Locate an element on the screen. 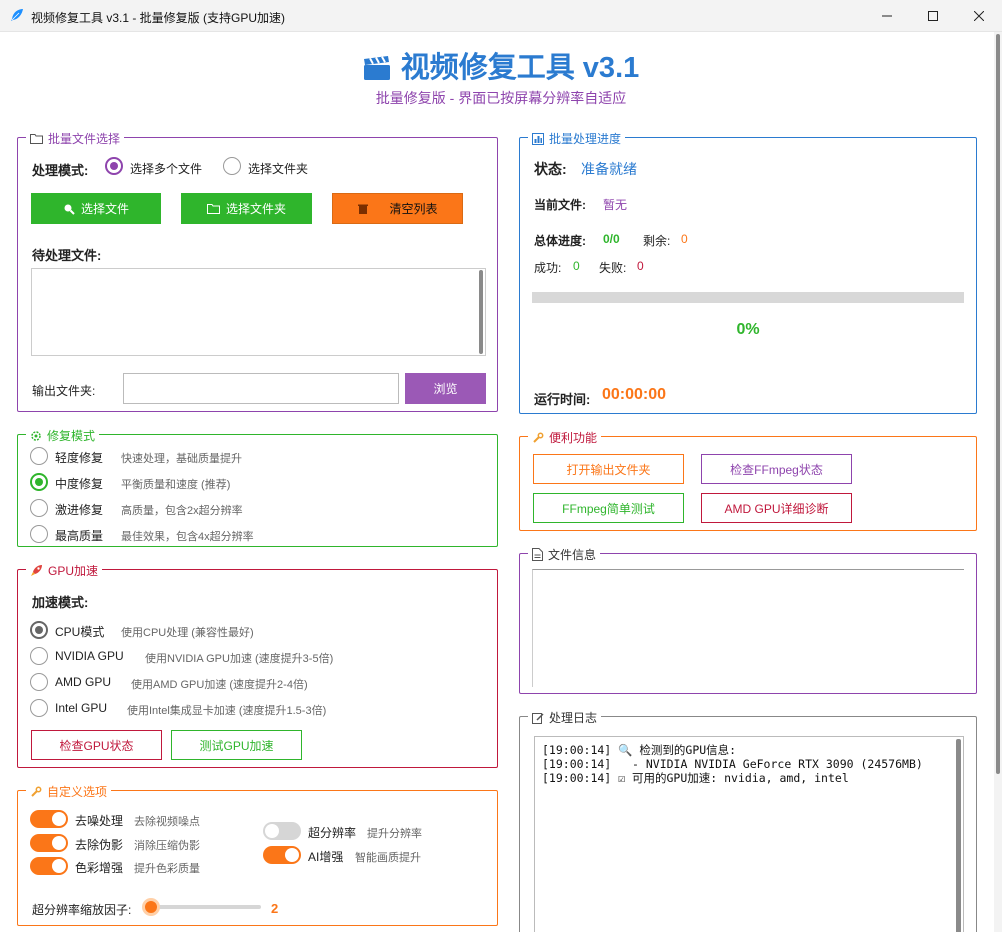 This screenshot has width=1002, height=932. app-header: 视频修复工具 v3.1 is located at coordinates (501, 65).